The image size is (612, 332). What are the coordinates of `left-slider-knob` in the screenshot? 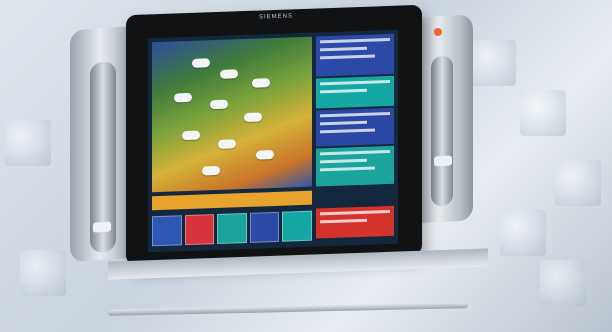 It's located at (102, 227).